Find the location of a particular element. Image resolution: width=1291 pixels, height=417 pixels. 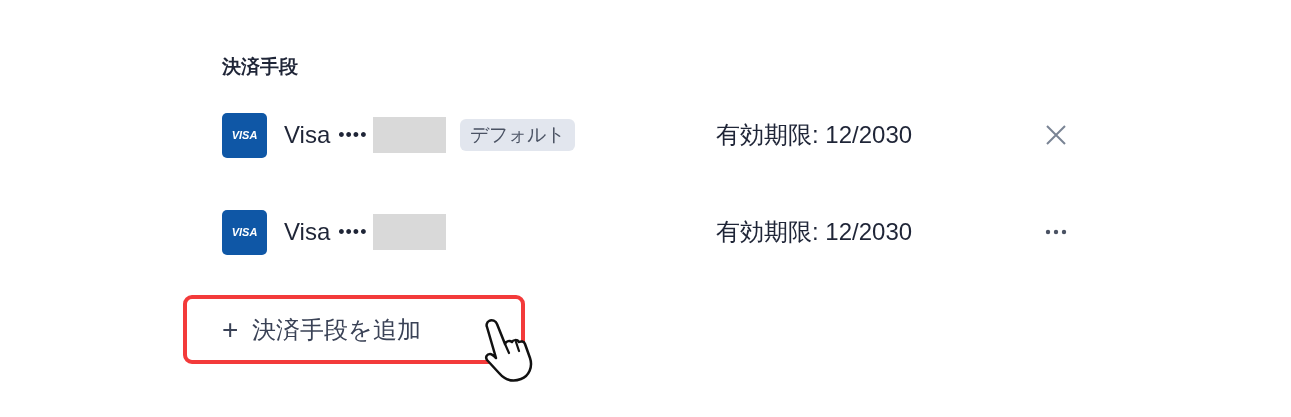

section-title: 決済手段 is located at coordinates (260, 67).